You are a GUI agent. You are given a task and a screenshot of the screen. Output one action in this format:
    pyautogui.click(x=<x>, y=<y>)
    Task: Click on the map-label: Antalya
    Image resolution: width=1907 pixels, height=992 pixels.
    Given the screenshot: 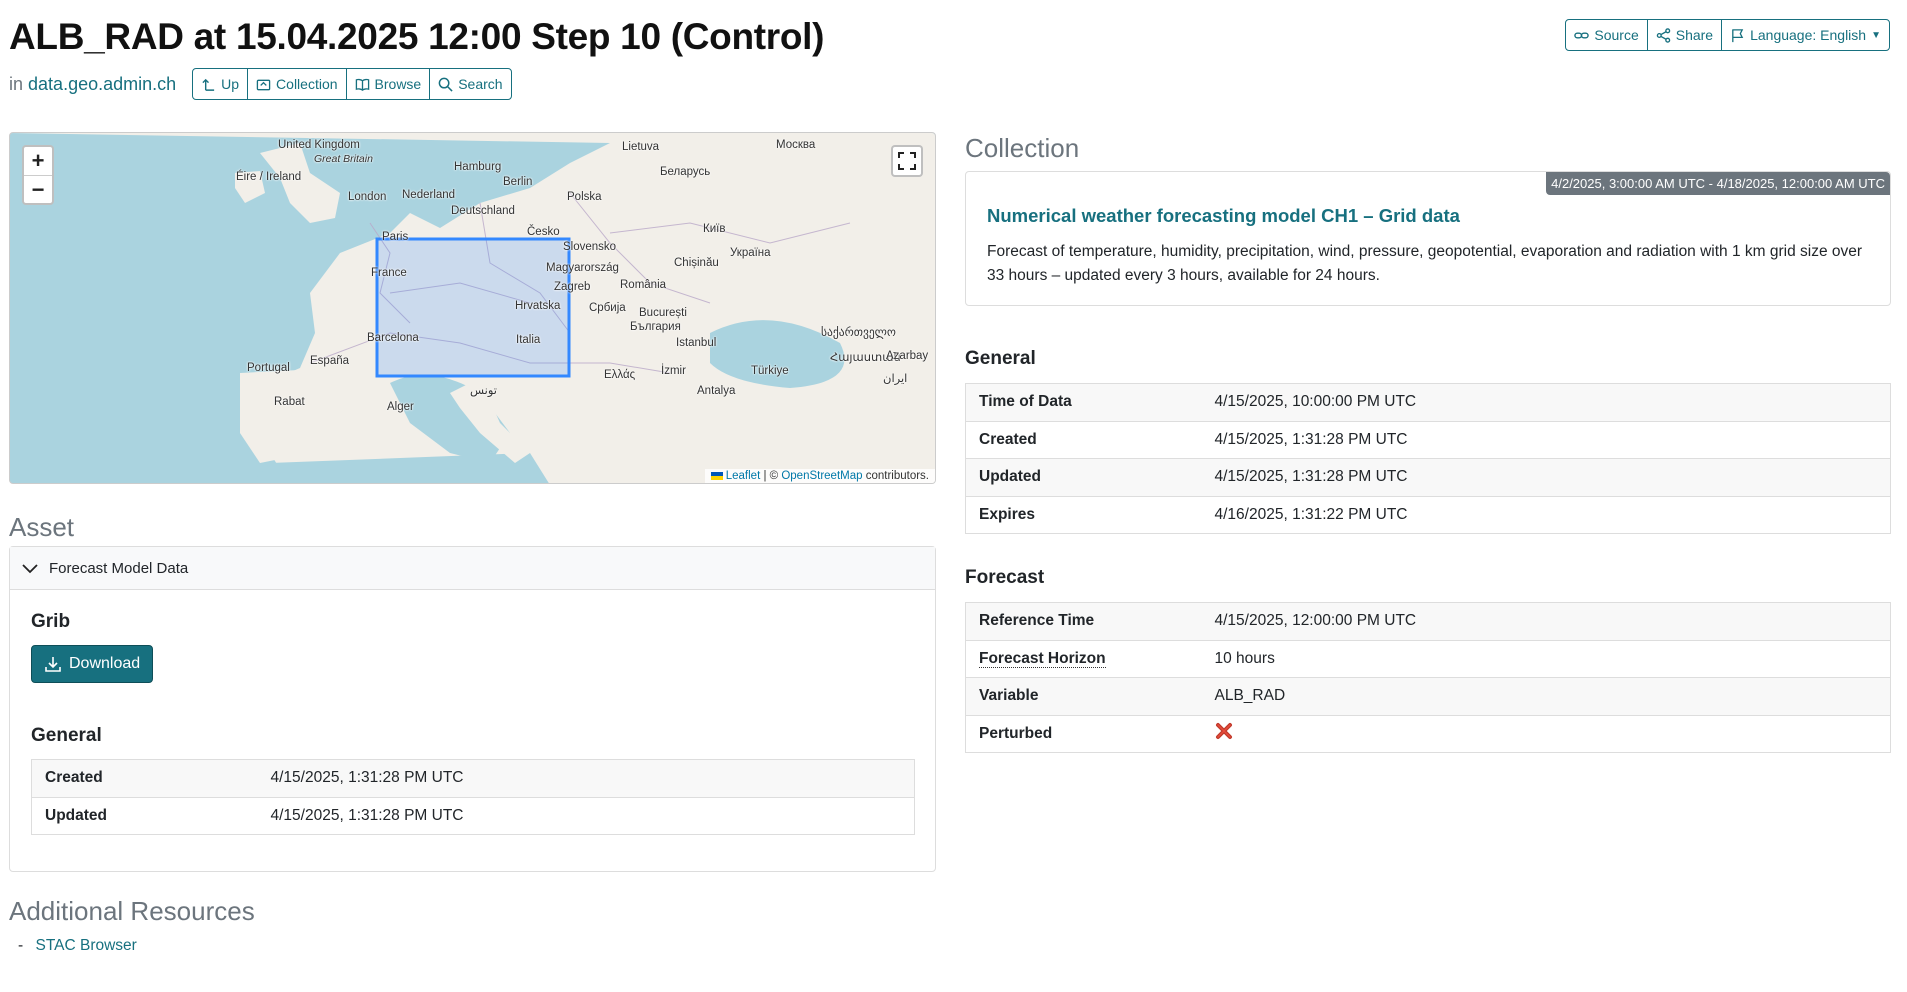 What is the action you would take?
    pyautogui.click(x=716, y=391)
    